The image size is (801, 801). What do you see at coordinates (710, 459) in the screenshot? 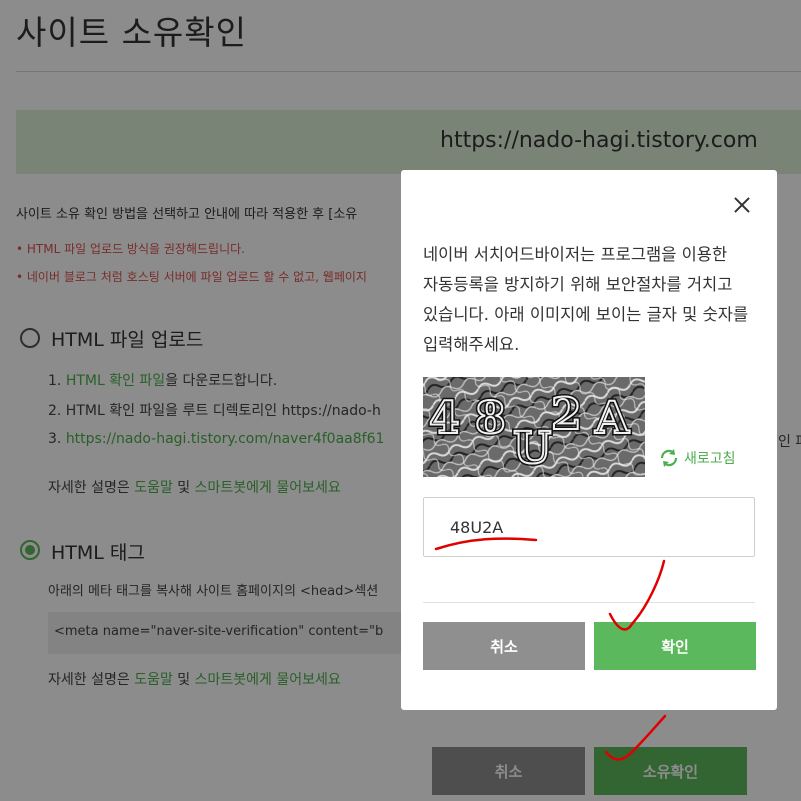
I see `refresh-label: 새로고침` at bounding box center [710, 459].